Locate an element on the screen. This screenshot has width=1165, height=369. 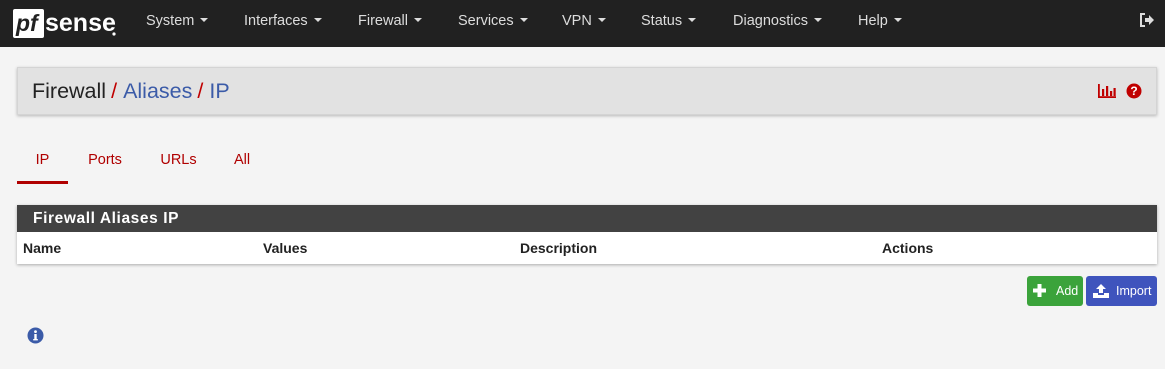
nav-help: Help is located at coordinates (880, 23).